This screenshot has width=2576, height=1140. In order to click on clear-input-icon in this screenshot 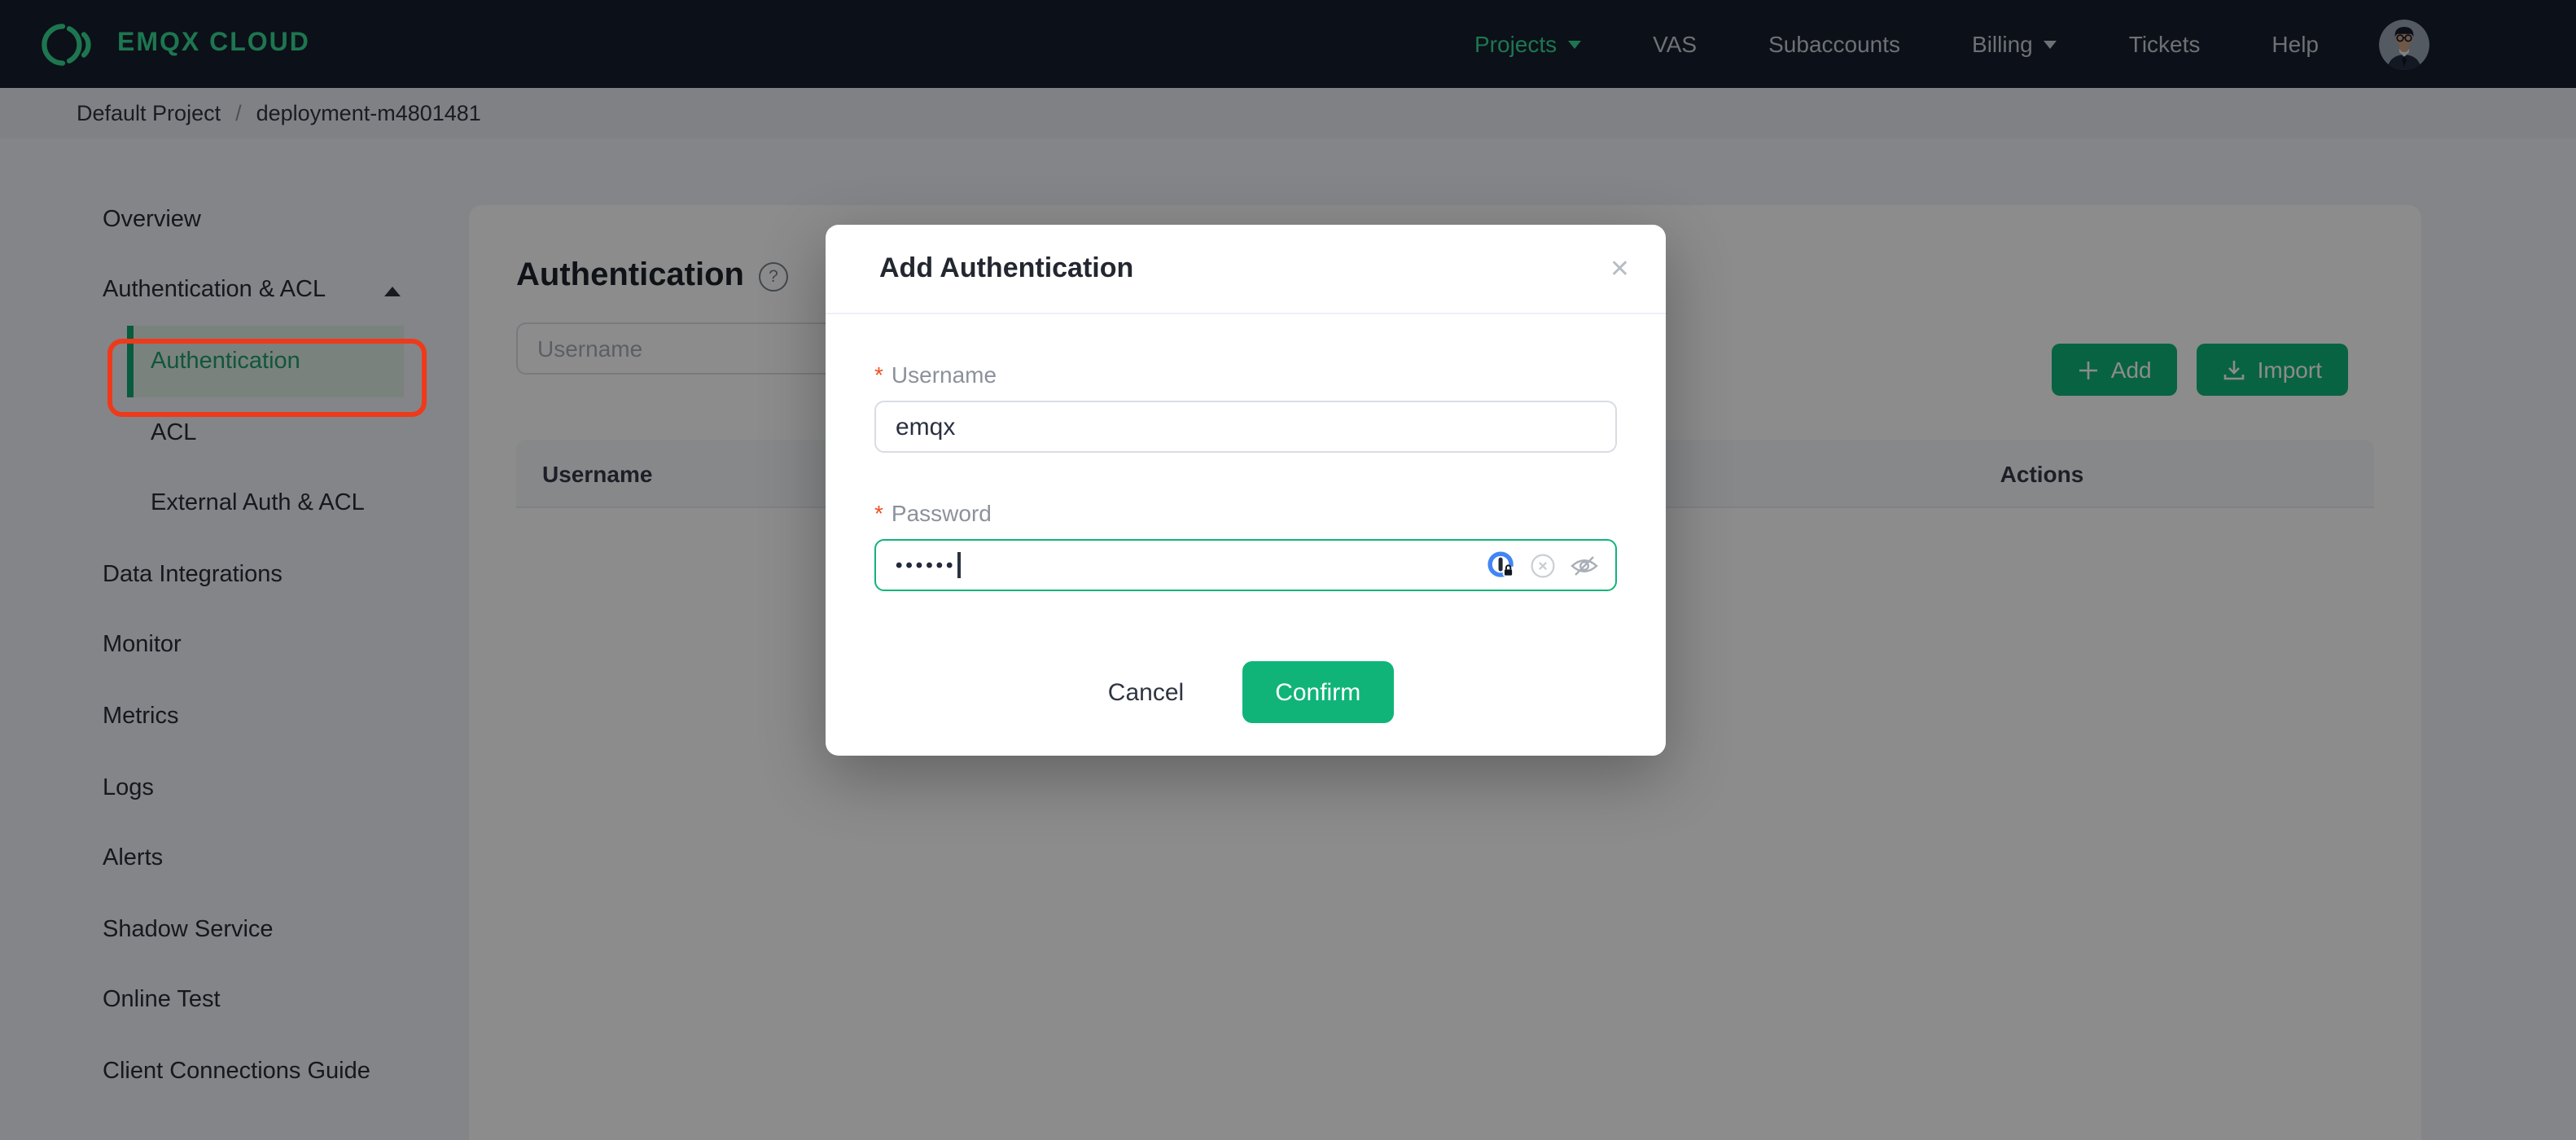, I will do `click(1543, 565)`.